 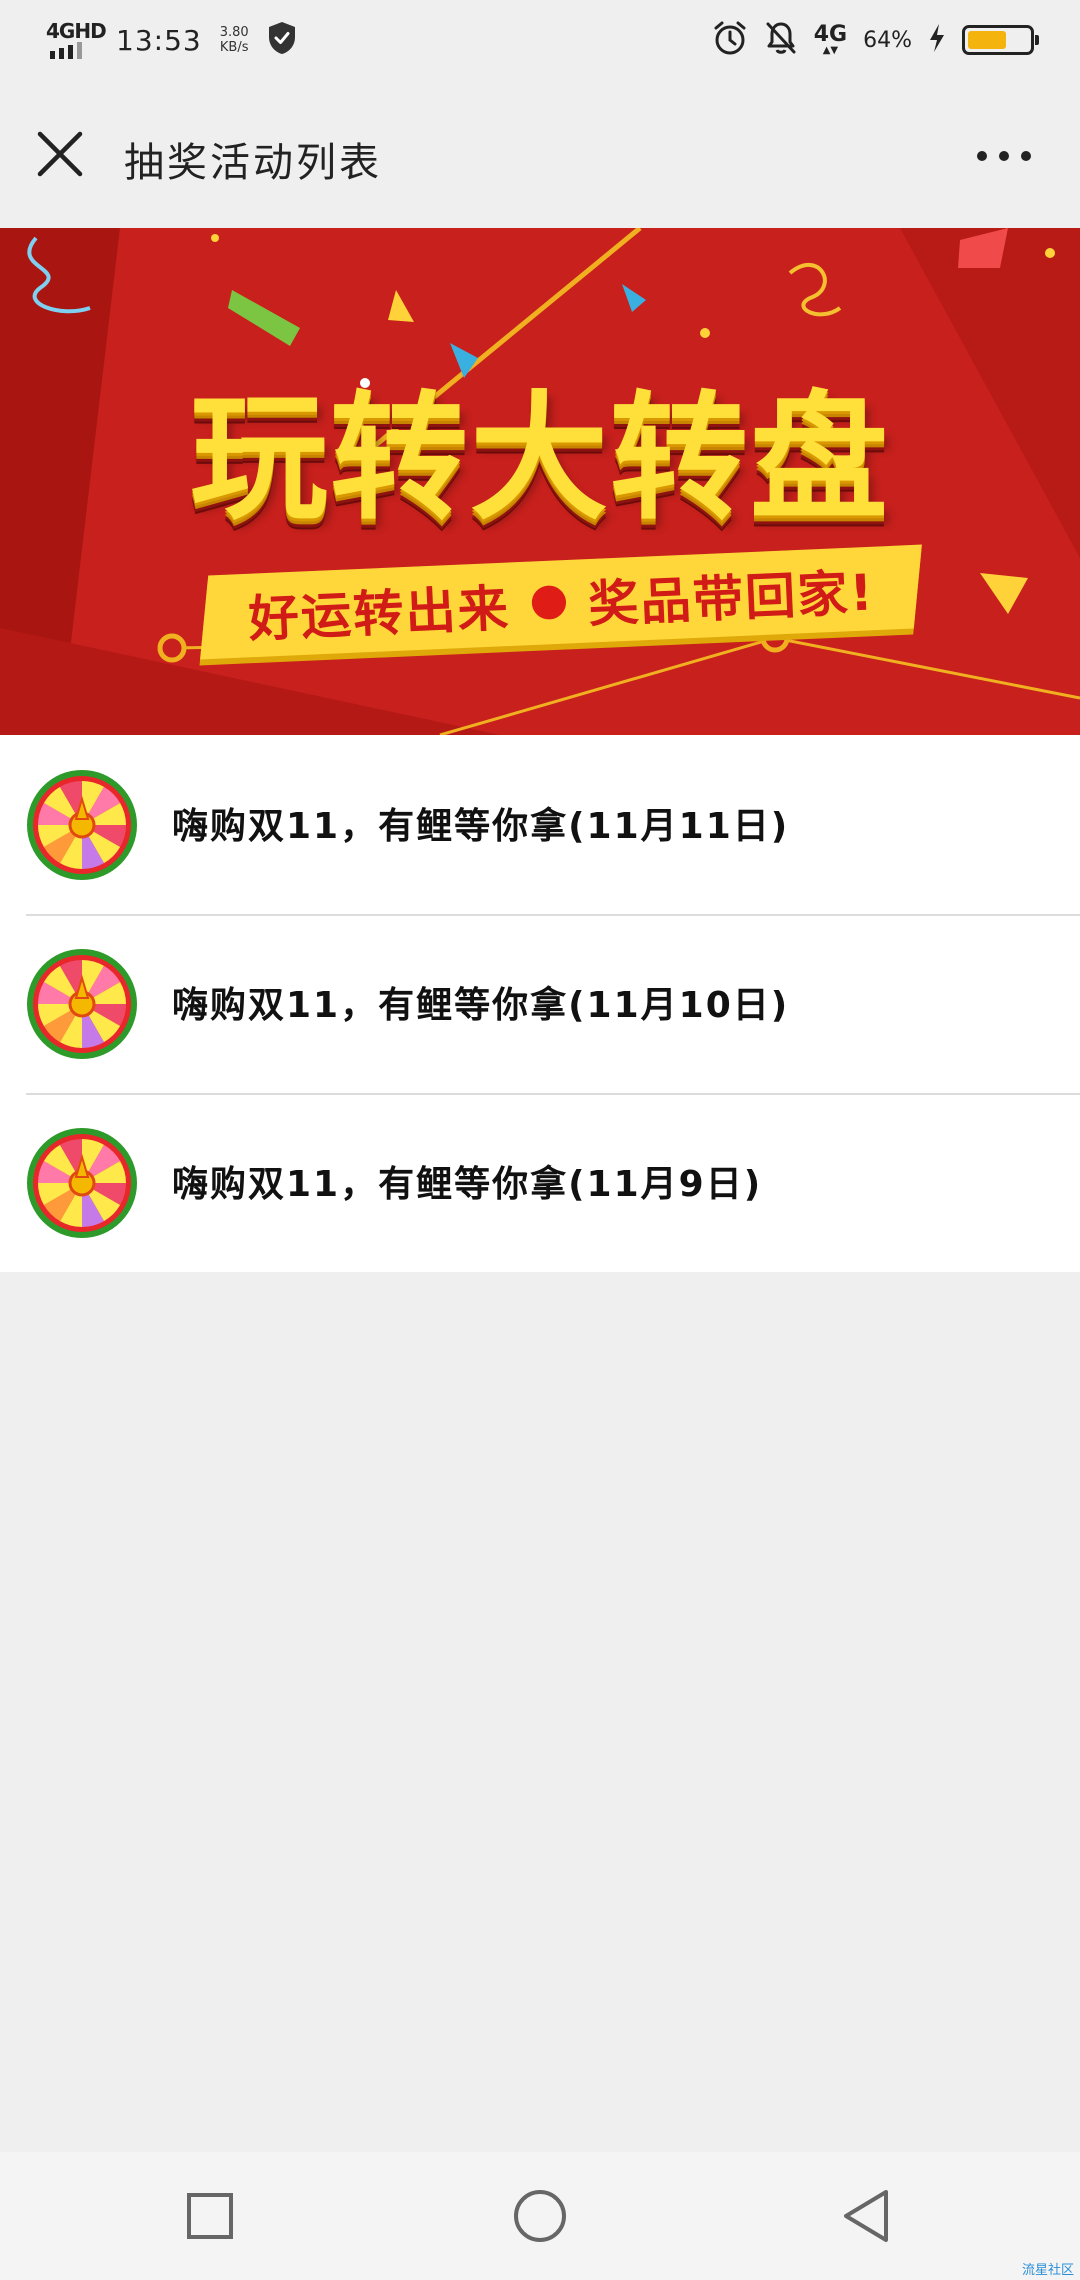 What do you see at coordinates (253, 163) in the screenshot?
I see `page-title: 抽奖活动列表` at bounding box center [253, 163].